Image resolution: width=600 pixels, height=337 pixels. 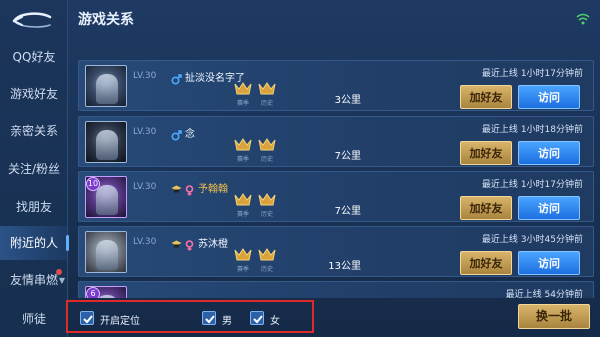 I want to click on filter-bar: 开启定位 男 女, so click(x=190, y=316).